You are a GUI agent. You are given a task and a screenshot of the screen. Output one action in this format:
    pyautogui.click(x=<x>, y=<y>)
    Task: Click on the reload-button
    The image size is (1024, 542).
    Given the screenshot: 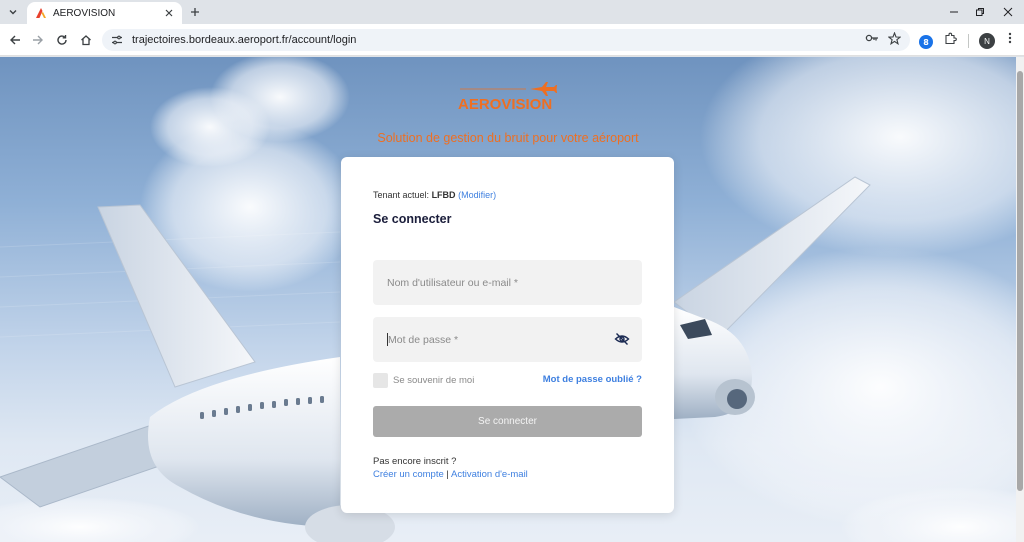 What is the action you would take?
    pyautogui.click(x=62, y=40)
    